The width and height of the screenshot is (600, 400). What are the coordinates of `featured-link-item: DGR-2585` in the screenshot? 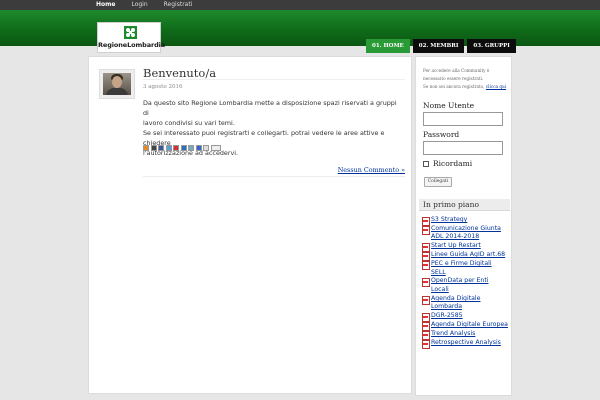 It's located at (465, 317).